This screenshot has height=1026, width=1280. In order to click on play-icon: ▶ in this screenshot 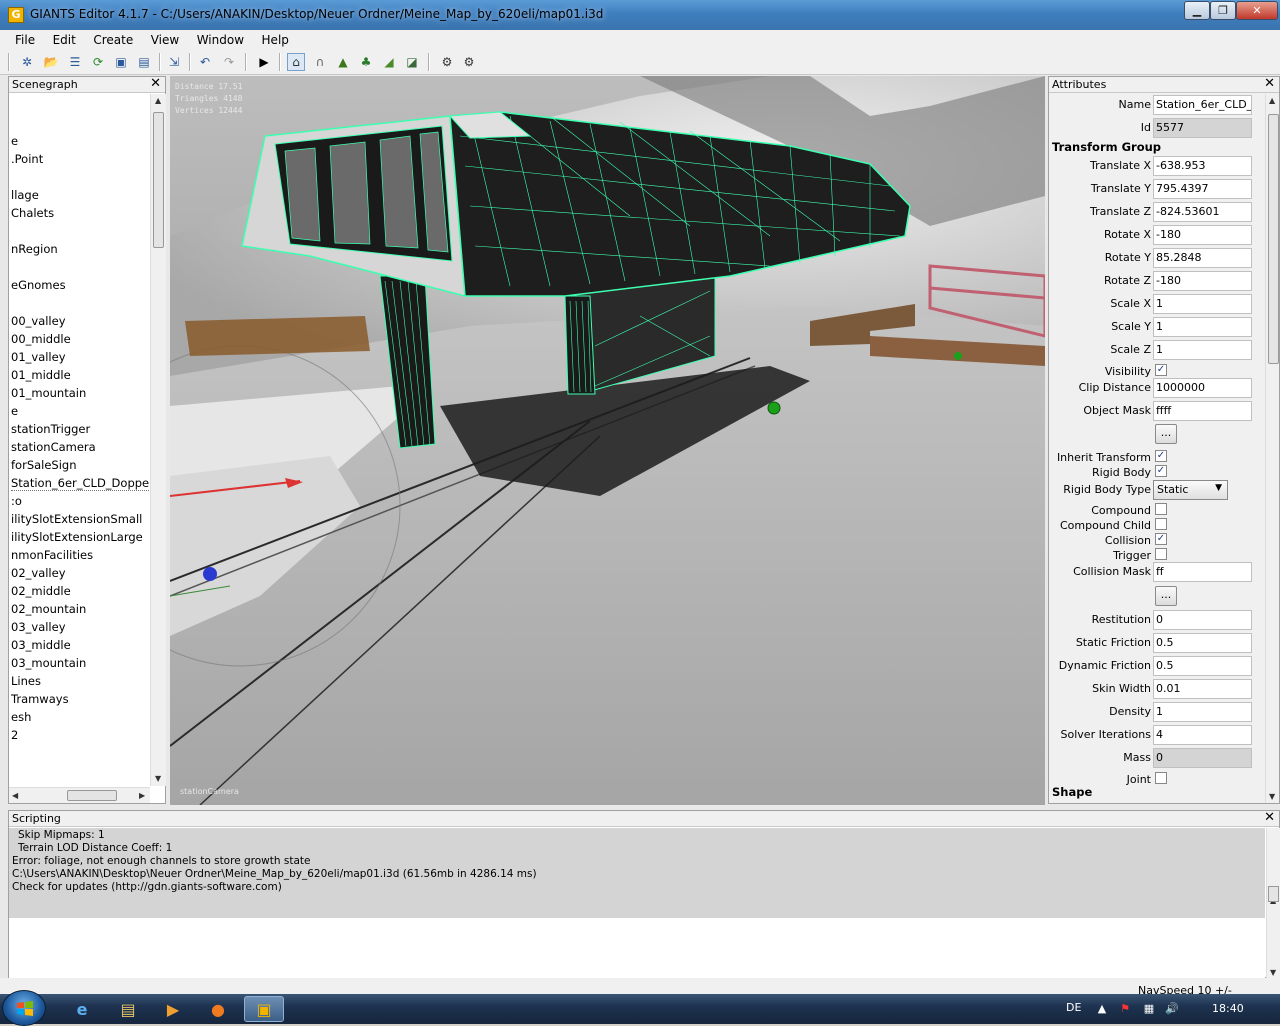, I will do `click(264, 62)`.